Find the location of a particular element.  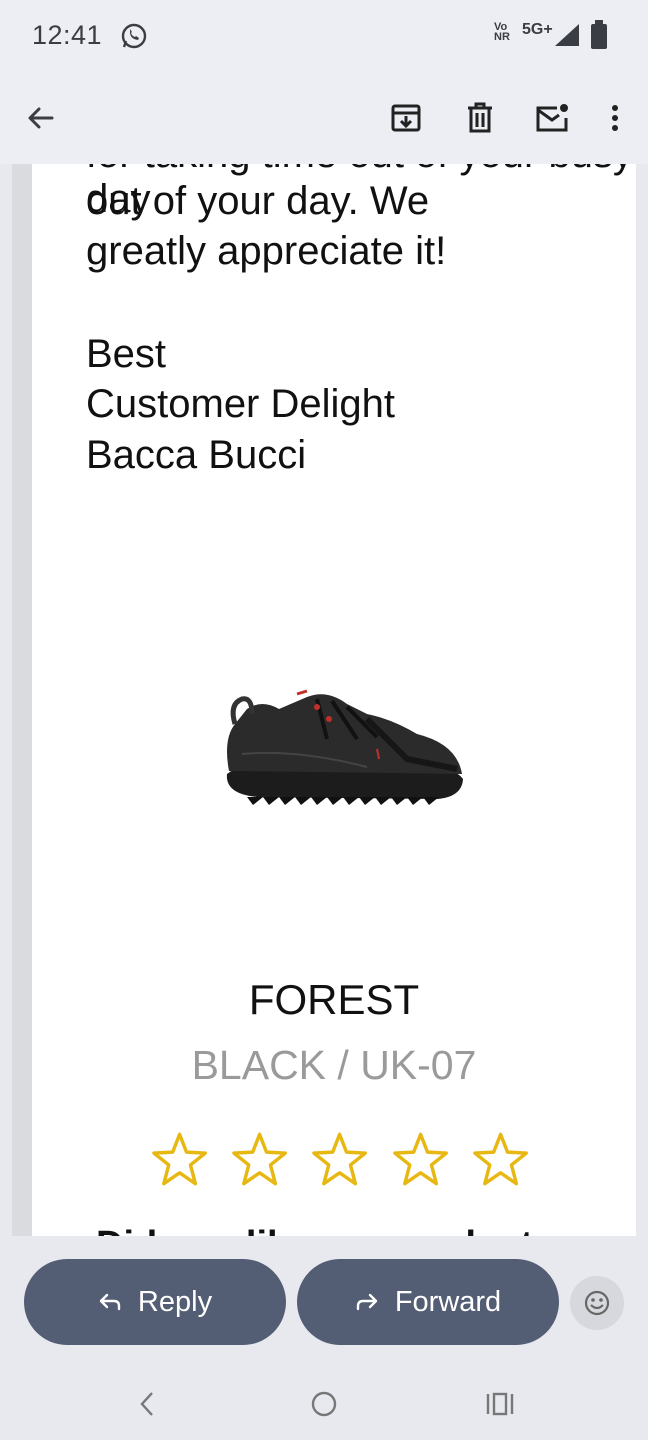

email-text-line: out of your day. We is located at coordinates (258, 201).